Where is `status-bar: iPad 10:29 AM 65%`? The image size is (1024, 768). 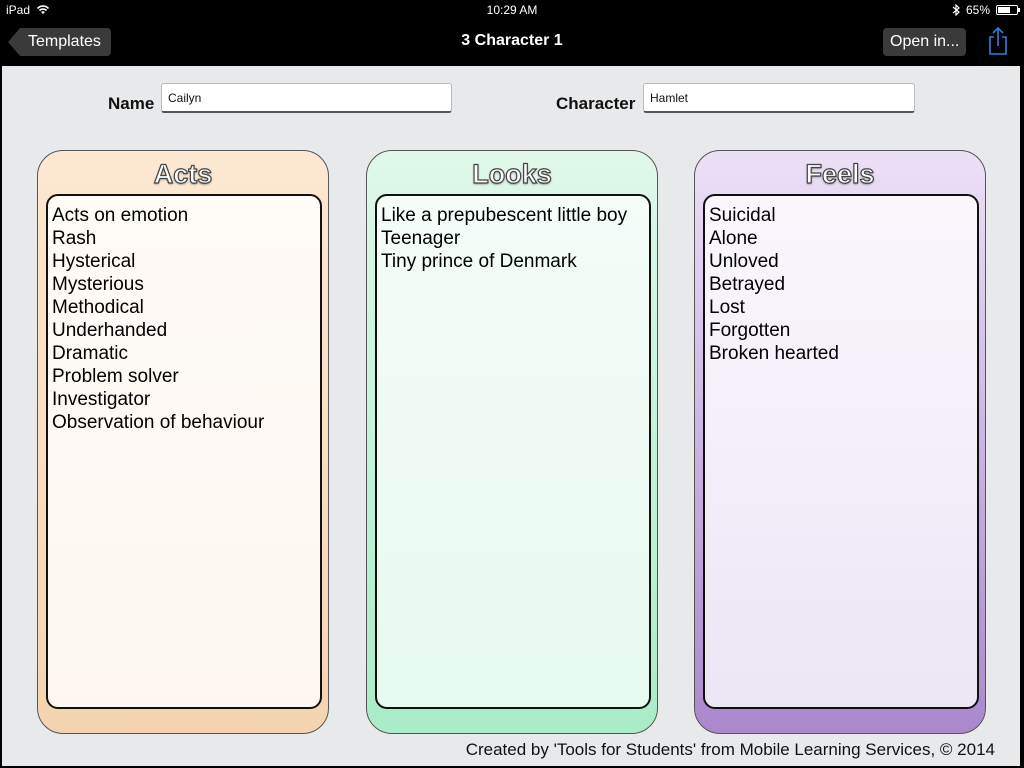 status-bar: iPad 10:29 AM 65% is located at coordinates (512, 10).